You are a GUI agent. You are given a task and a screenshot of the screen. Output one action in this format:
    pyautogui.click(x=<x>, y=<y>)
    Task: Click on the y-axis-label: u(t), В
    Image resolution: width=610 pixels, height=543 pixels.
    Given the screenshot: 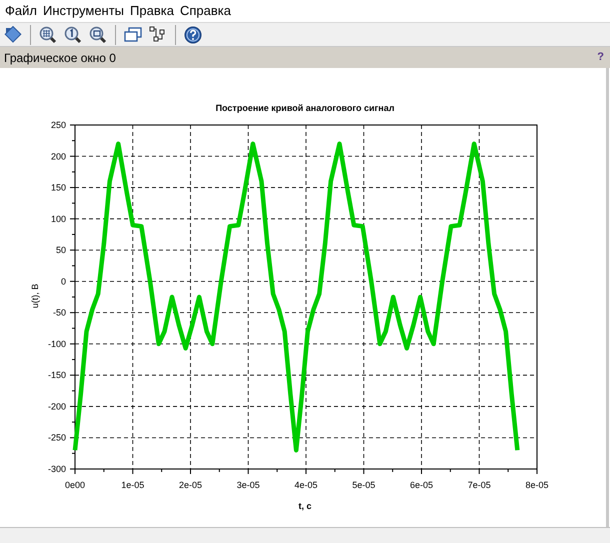 What is the action you would take?
    pyautogui.click(x=35, y=296)
    